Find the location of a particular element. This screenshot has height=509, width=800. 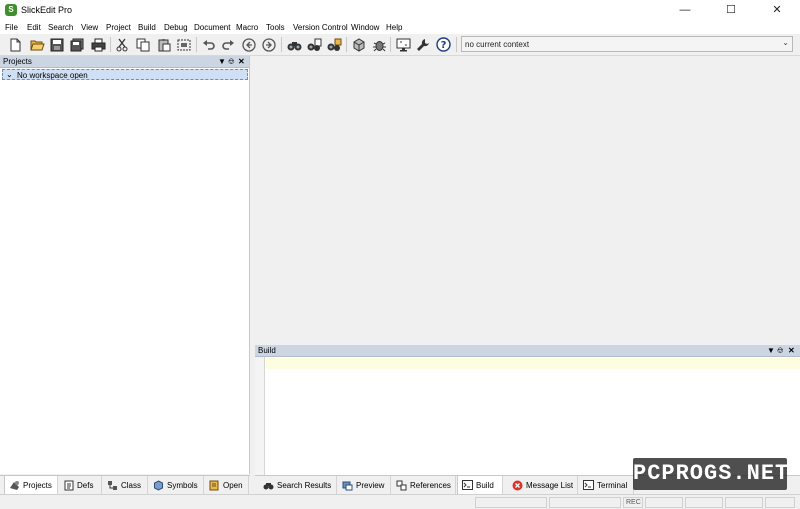

context-combo: no current context ⌄ is located at coordinates (627, 44).